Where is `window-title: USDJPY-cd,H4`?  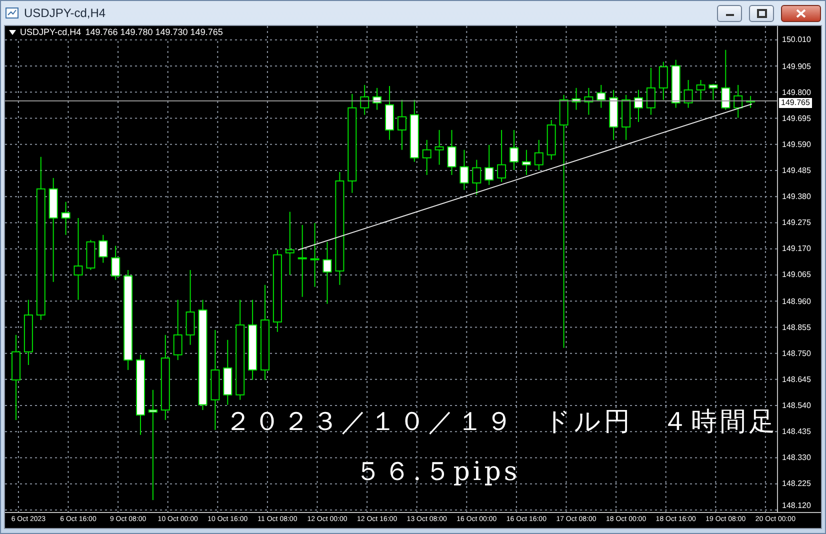 window-title: USDJPY-cd,H4 is located at coordinates (65, 13).